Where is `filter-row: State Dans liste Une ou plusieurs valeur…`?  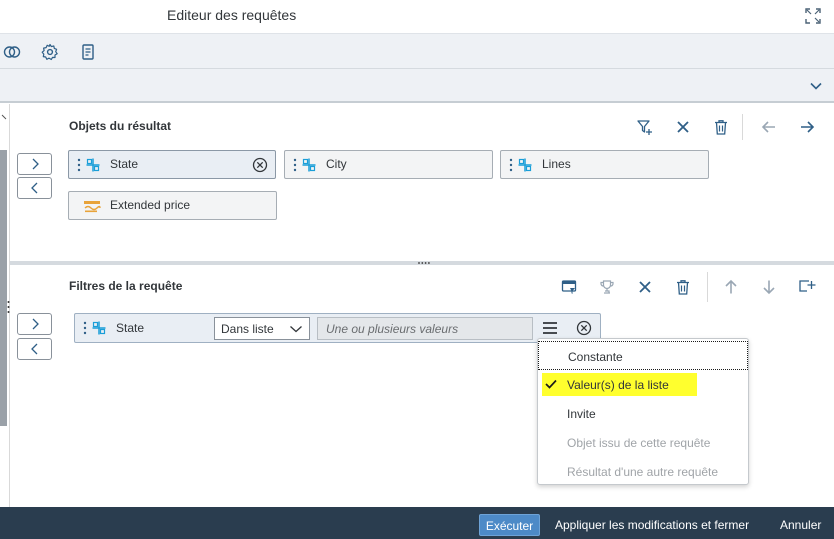
filter-row: State Dans liste Une ou plusieurs valeur… is located at coordinates (337, 328).